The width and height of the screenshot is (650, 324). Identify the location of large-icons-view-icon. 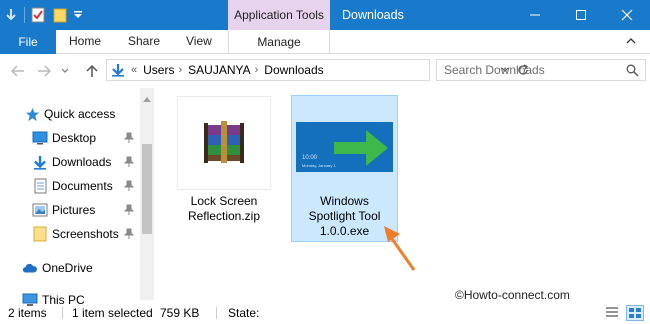
(635, 313).